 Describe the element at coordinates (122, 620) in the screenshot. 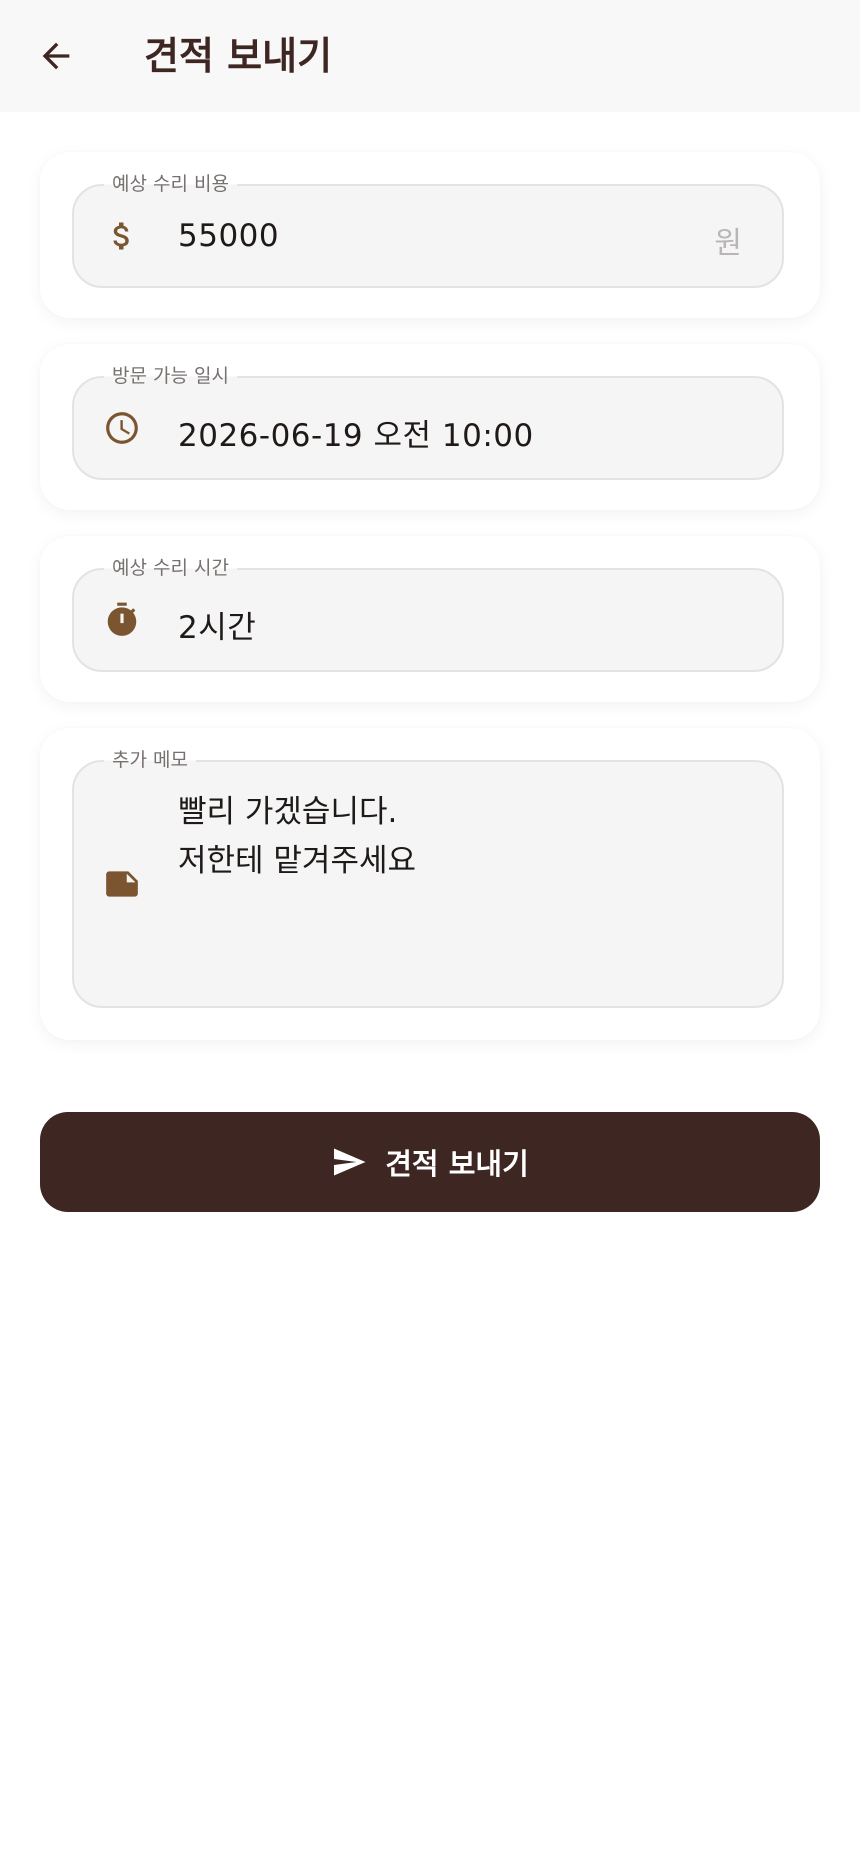

I see `timer-icon` at that location.